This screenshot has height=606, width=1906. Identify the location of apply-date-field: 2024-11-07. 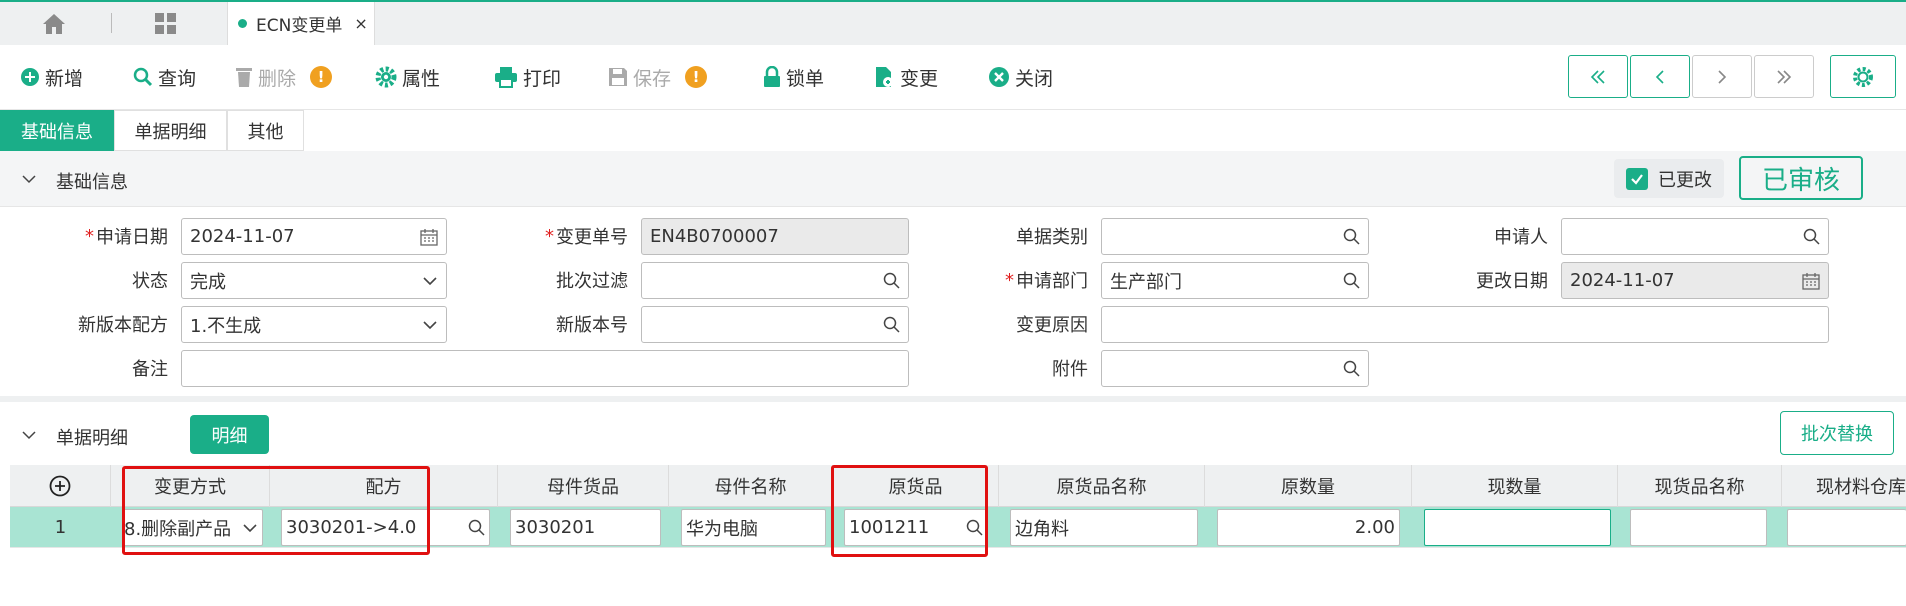
(314, 236).